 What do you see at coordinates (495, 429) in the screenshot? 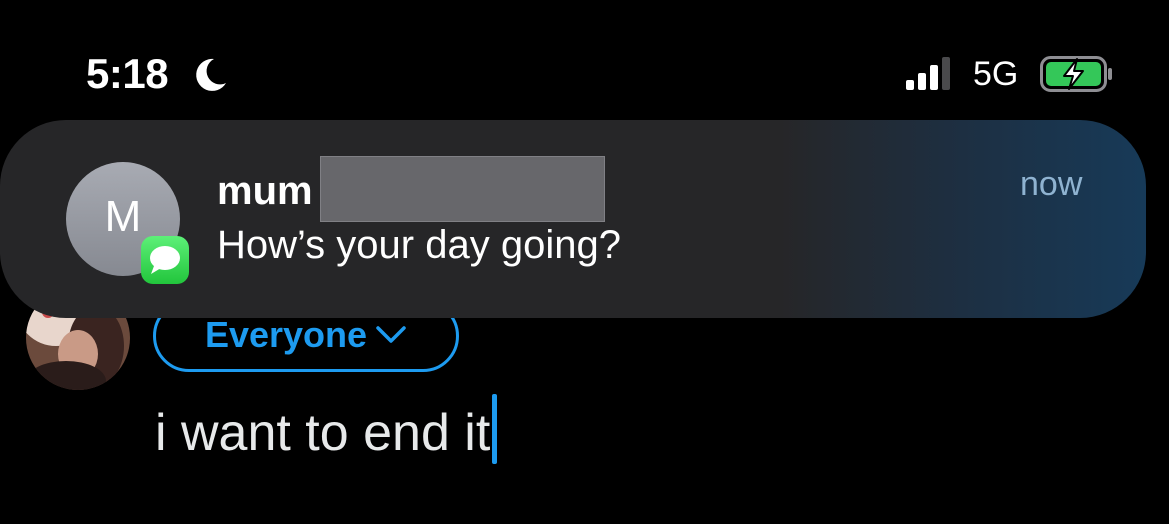
I see `text-cursor` at bounding box center [495, 429].